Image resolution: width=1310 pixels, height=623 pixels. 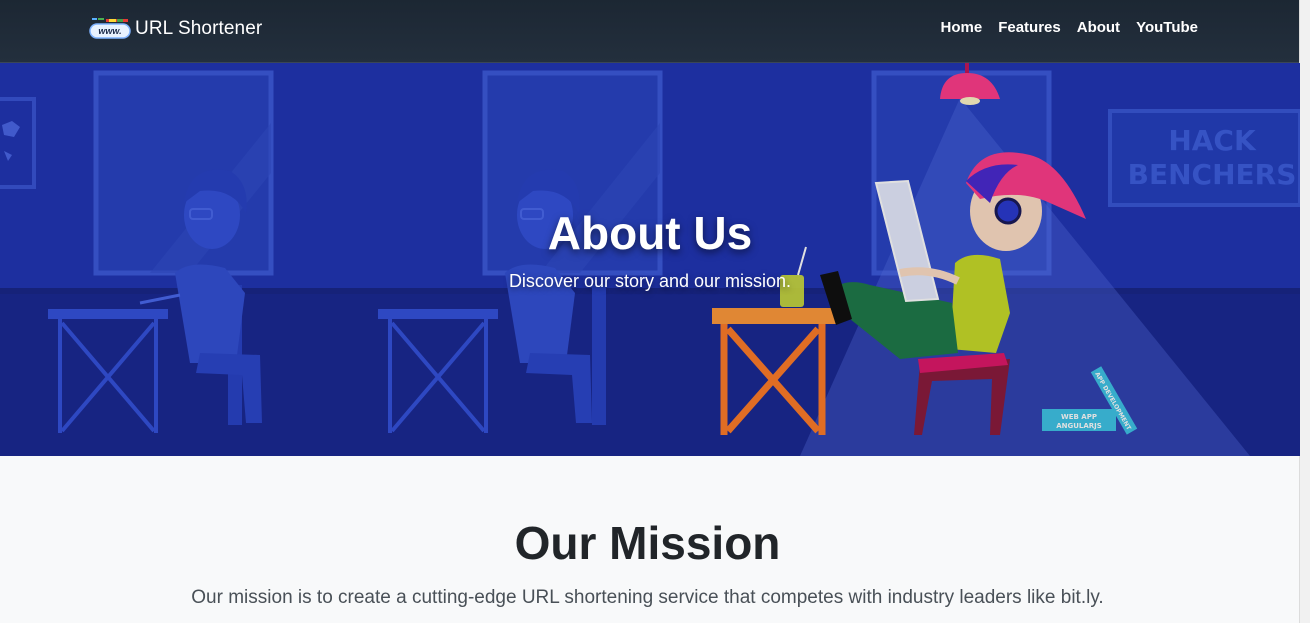 I want to click on brand-title: URL Shortener, so click(x=199, y=28).